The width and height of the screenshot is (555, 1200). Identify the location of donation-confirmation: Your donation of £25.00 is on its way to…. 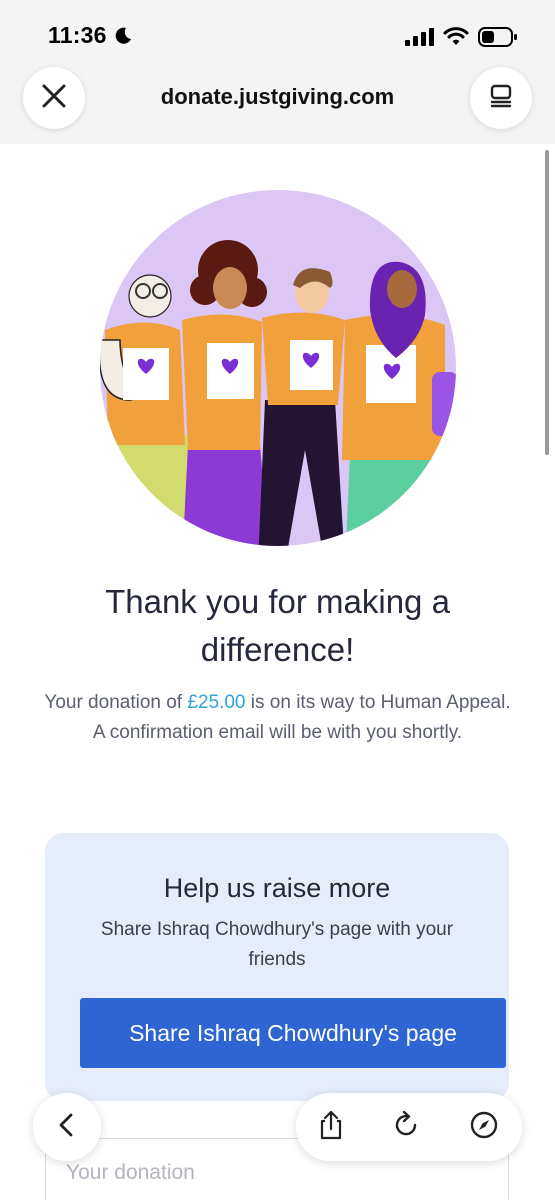
(277, 718).